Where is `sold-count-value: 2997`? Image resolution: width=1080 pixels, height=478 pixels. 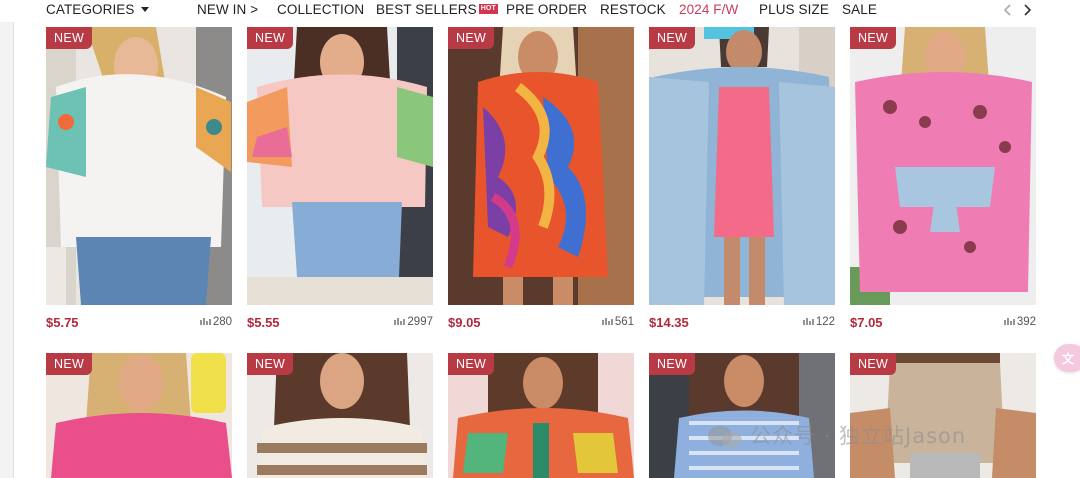 sold-count-value: 2997 is located at coordinates (420, 322).